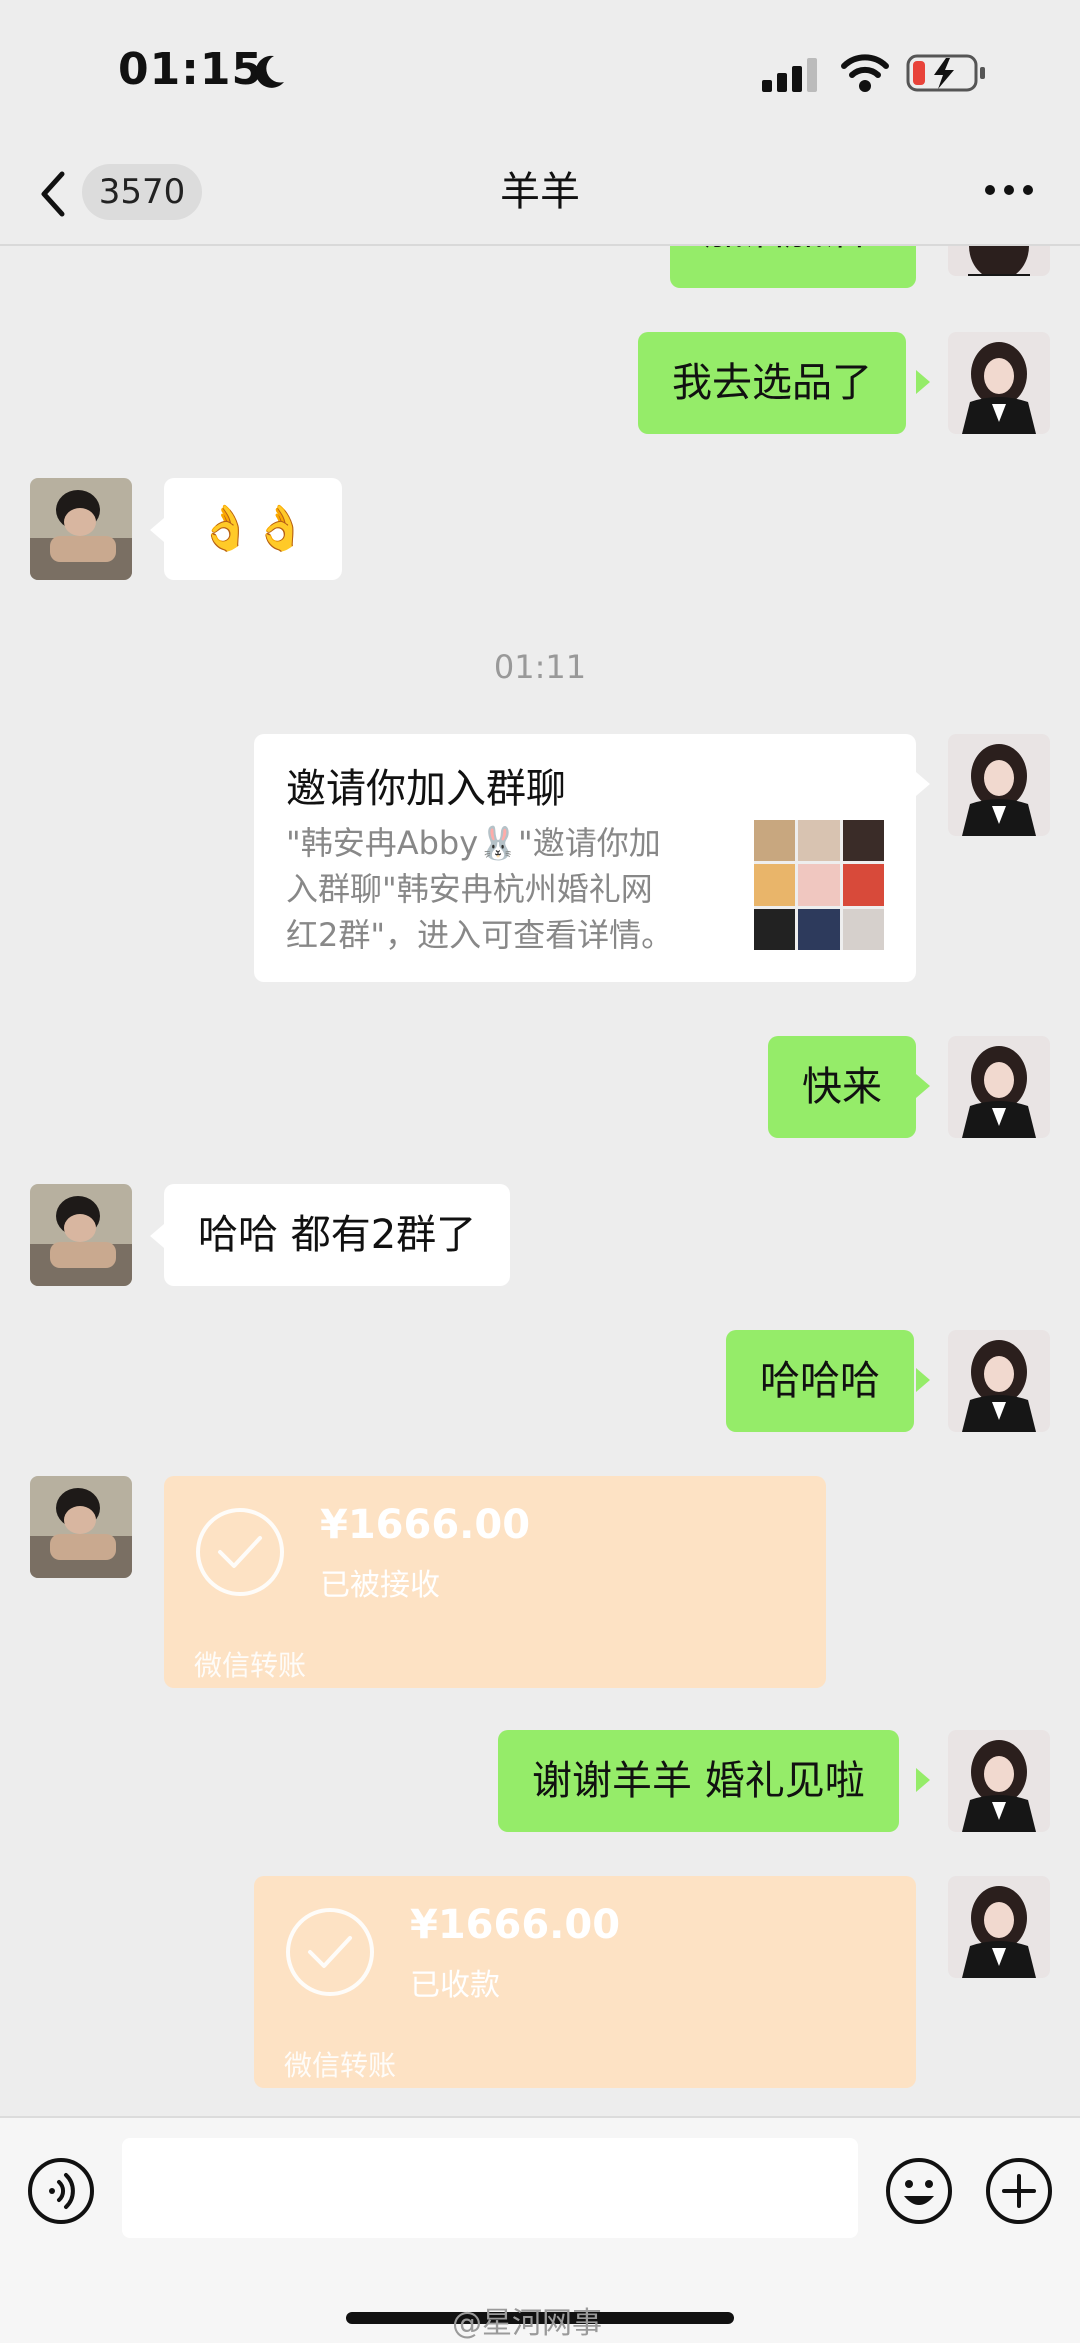  What do you see at coordinates (540, 75) in the screenshot?
I see `status-bar: 01:15` at bounding box center [540, 75].